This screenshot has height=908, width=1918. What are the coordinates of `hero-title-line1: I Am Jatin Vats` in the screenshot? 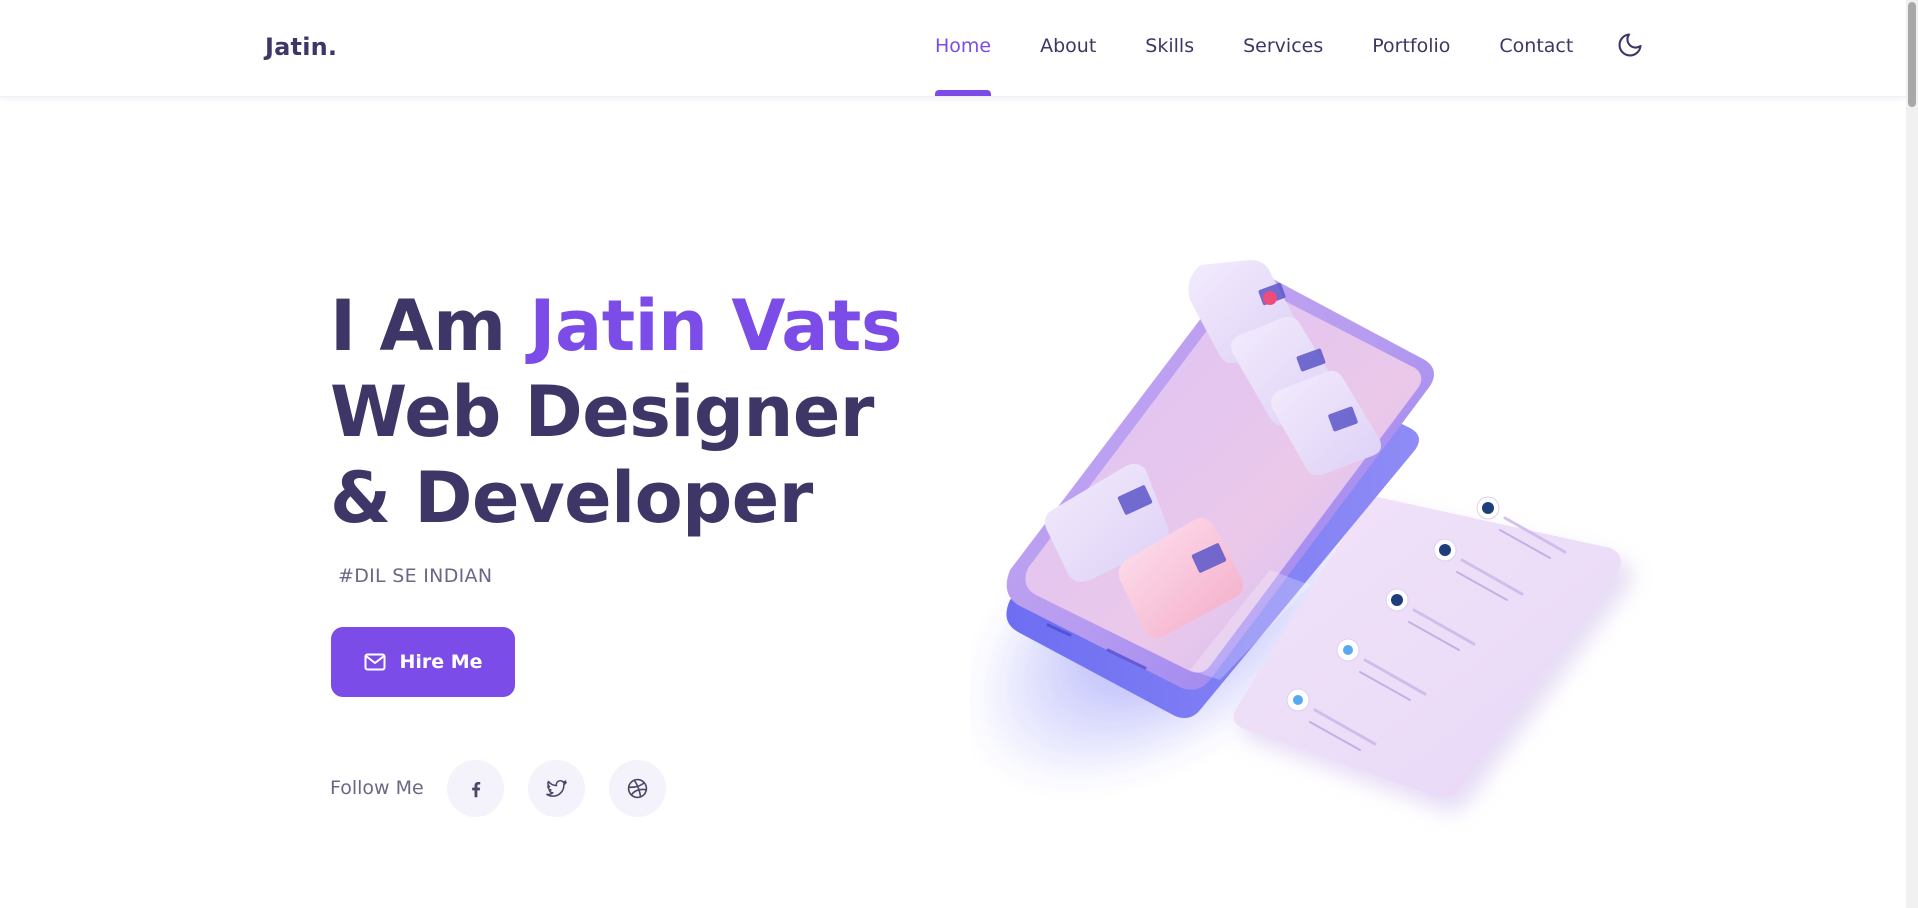 It's located at (616, 326).